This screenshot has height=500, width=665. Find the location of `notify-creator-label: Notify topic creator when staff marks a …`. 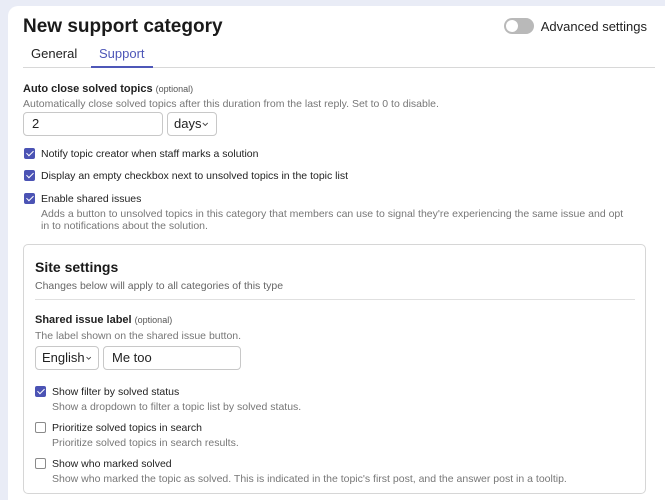

notify-creator-label: Notify topic creator when staff marks a … is located at coordinates (150, 154).